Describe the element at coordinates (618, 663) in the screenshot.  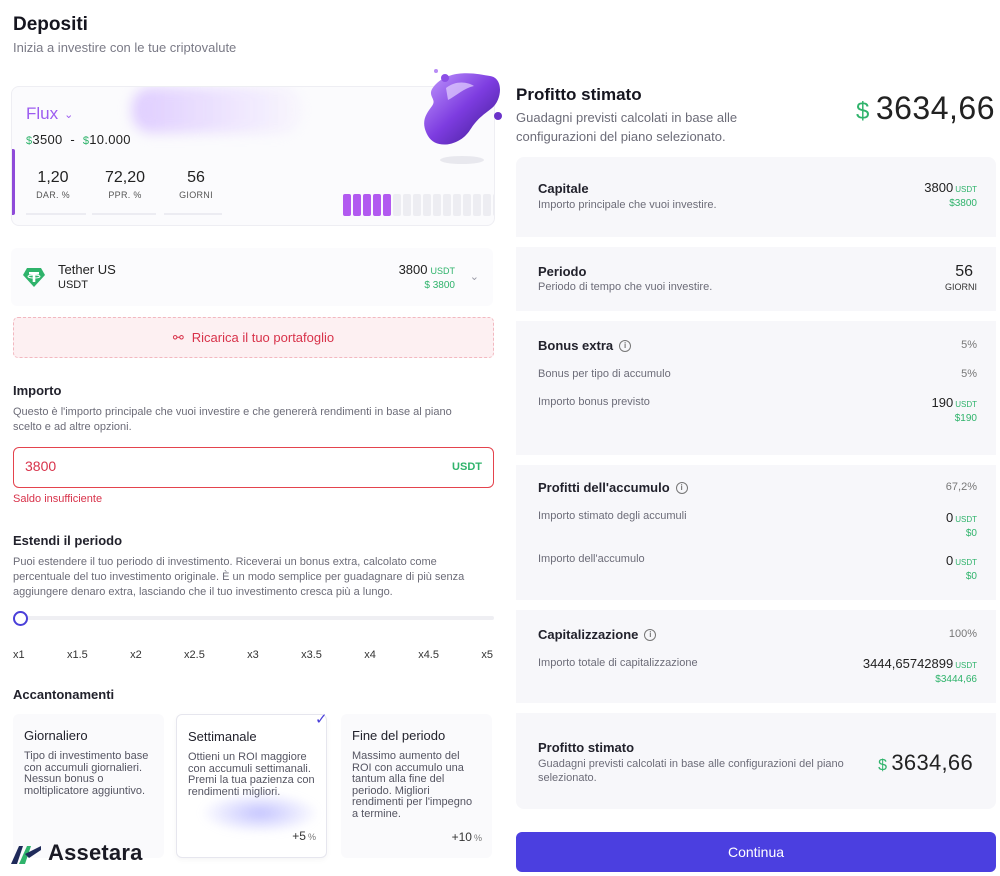
I see `capitalization-total-label: Importo totale di capitalizzazione` at that location.